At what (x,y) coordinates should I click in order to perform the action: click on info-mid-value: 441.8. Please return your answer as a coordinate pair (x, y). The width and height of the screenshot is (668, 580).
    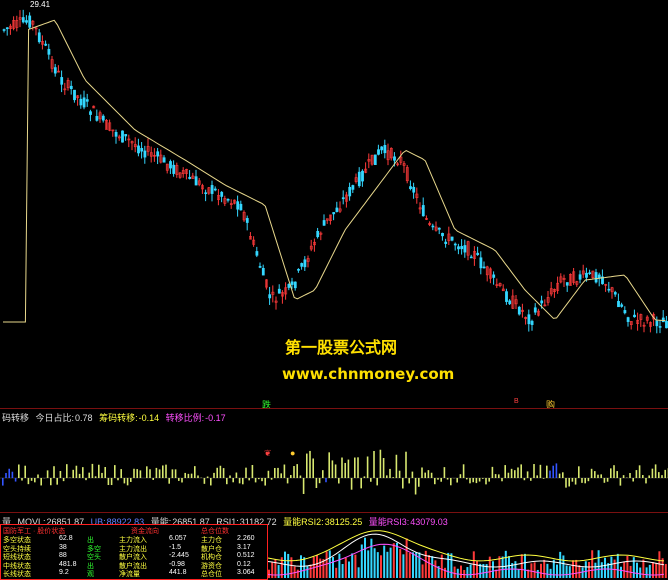
    Looking at the image, I should click on (178, 572).